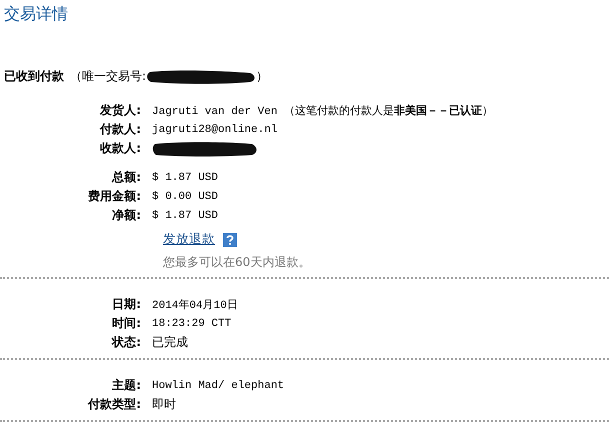 Image resolution: width=609 pixels, height=447 pixels. What do you see at coordinates (195, 305) in the screenshot?
I see `field-value: 2014年04月10日` at bounding box center [195, 305].